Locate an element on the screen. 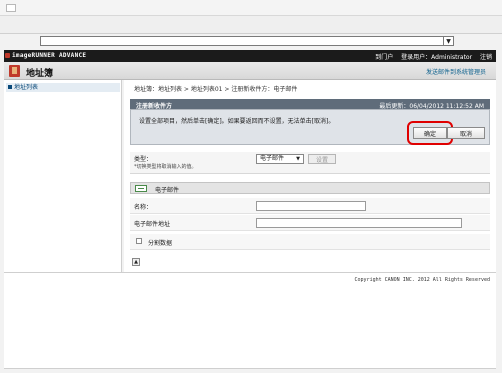 This screenshot has height=373, width=502. user-name: Administrator is located at coordinates (452, 57).